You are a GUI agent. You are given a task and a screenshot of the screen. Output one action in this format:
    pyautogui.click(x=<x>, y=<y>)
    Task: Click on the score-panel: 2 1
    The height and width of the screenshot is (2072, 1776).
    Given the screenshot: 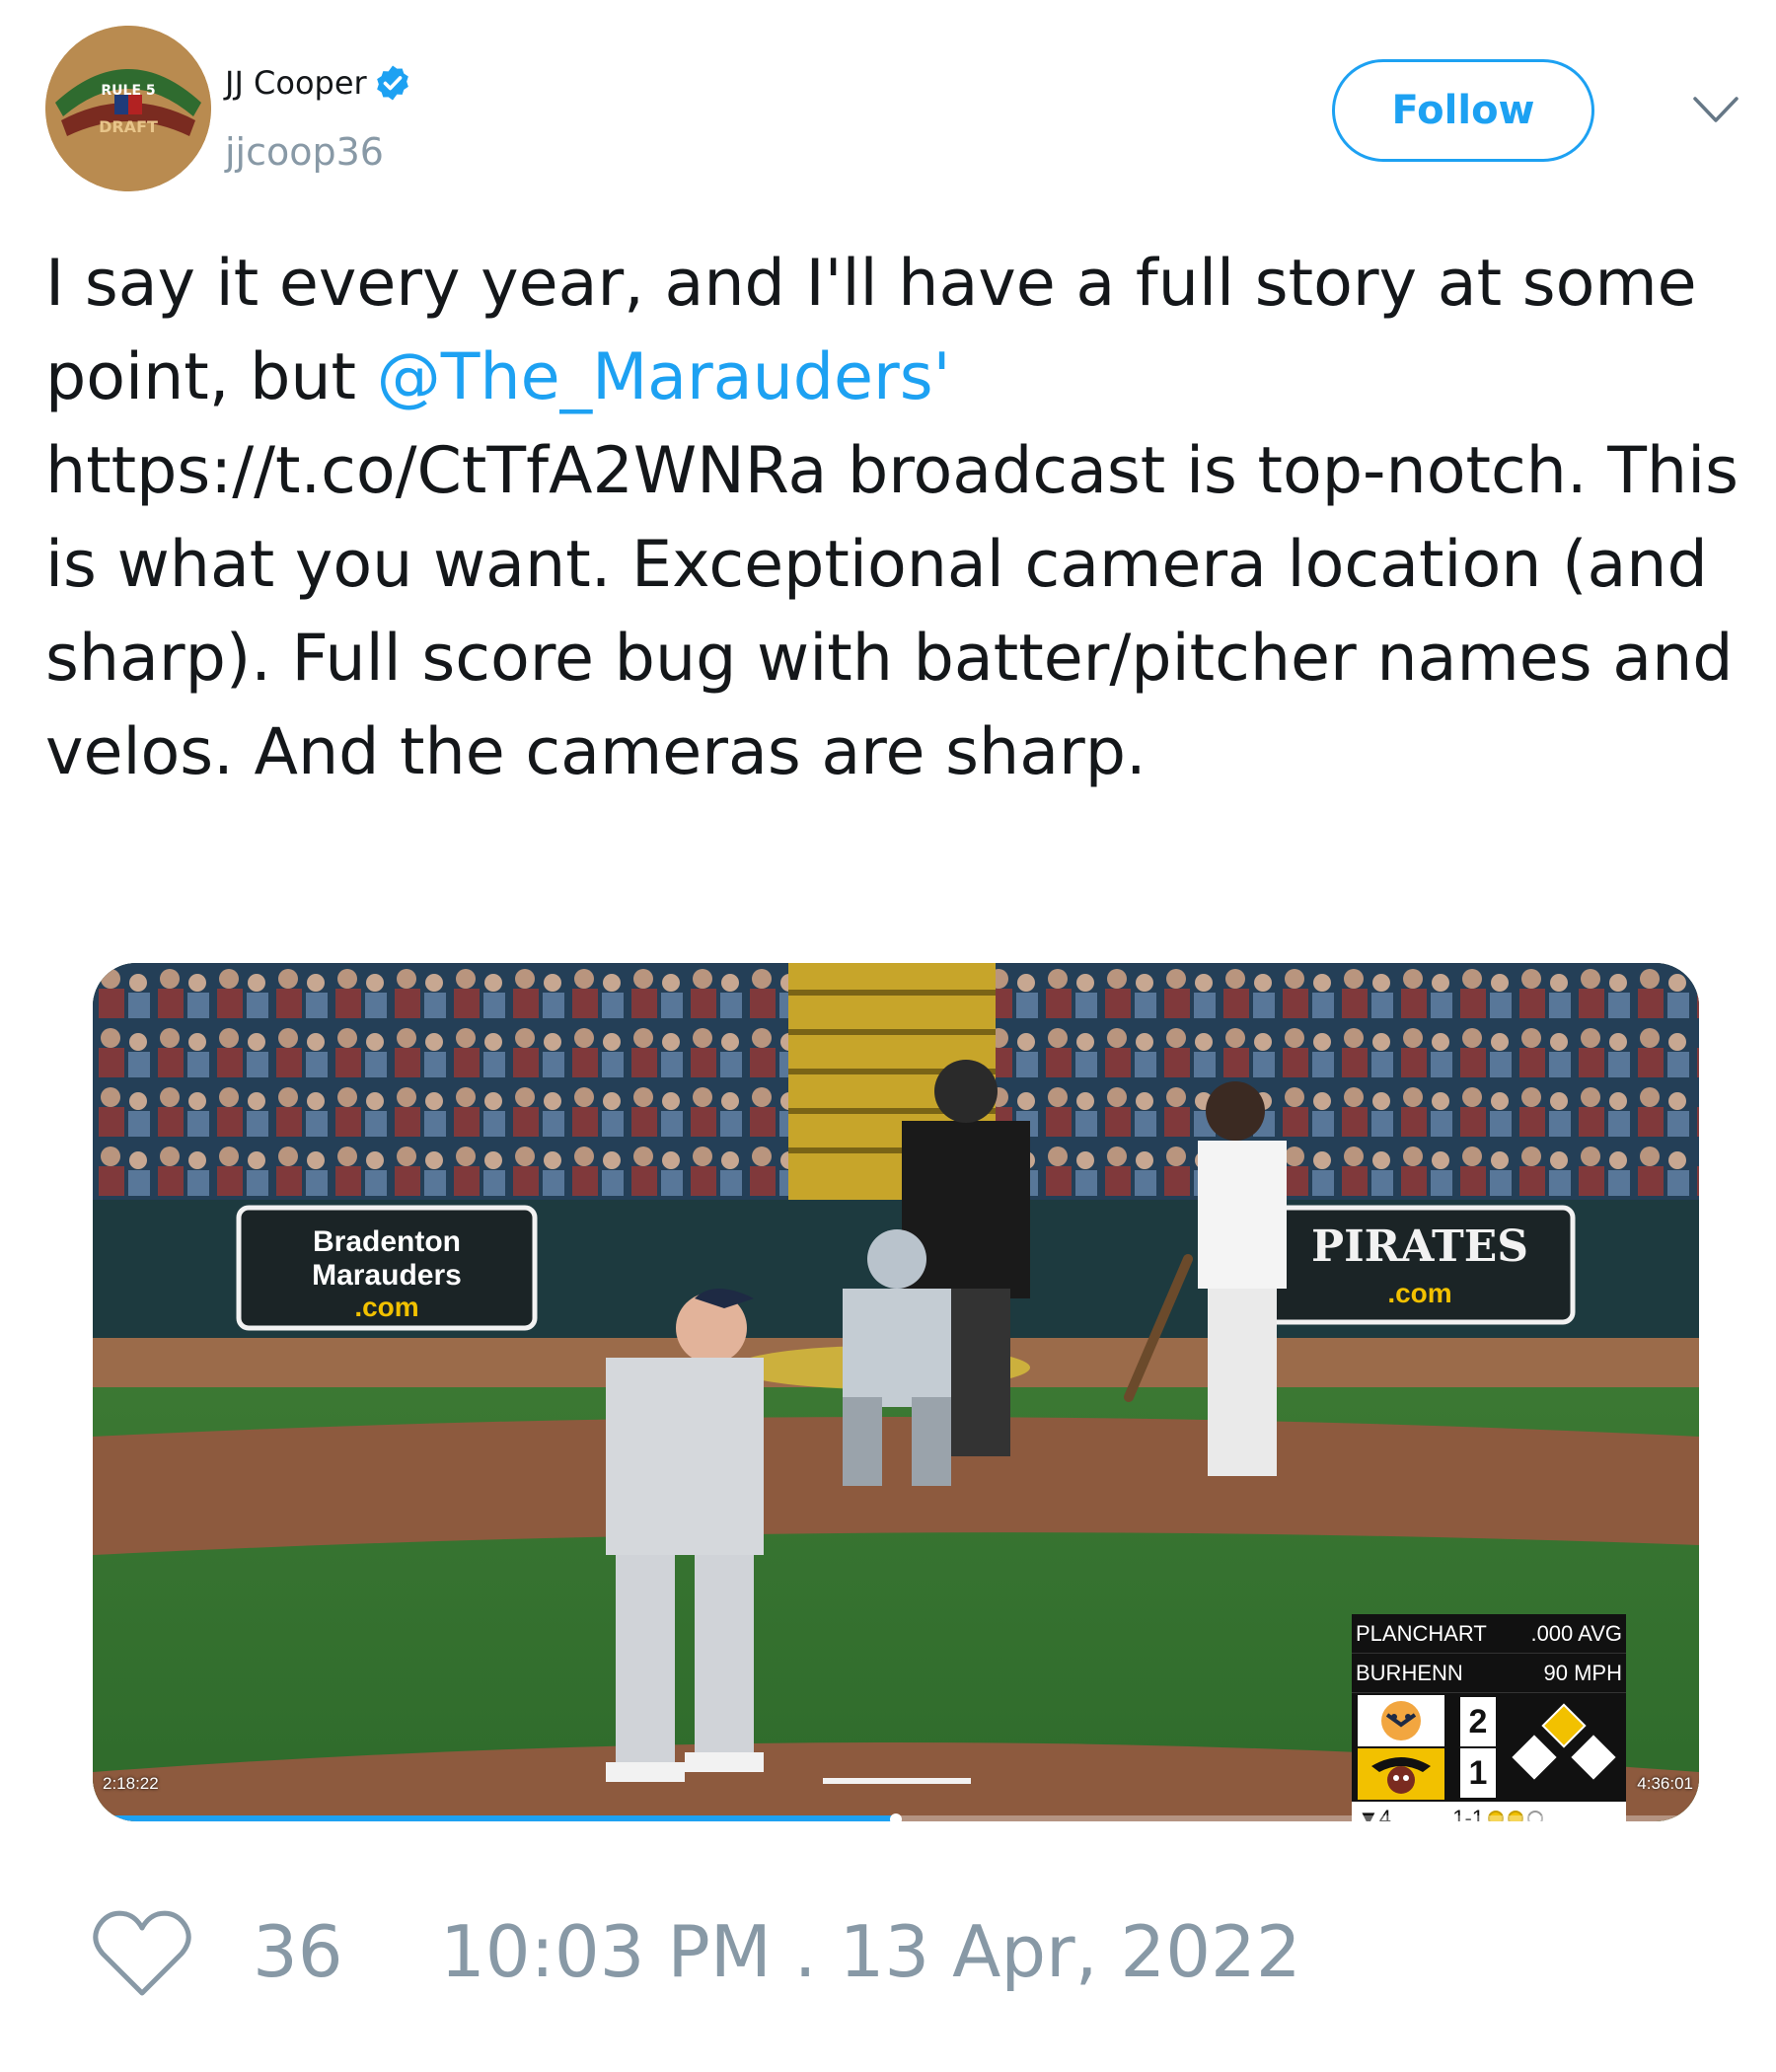 What is the action you would take?
    pyautogui.click(x=1489, y=1748)
    